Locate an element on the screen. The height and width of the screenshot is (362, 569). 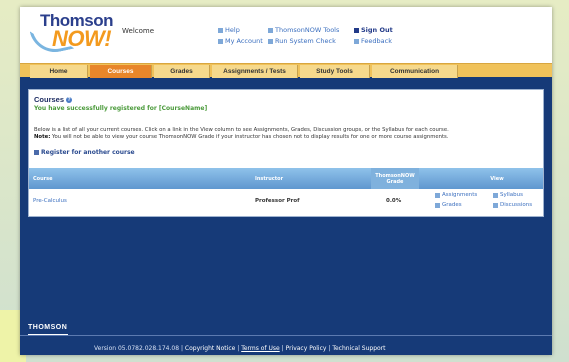
grades-icon is located at coordinates (437, 205).